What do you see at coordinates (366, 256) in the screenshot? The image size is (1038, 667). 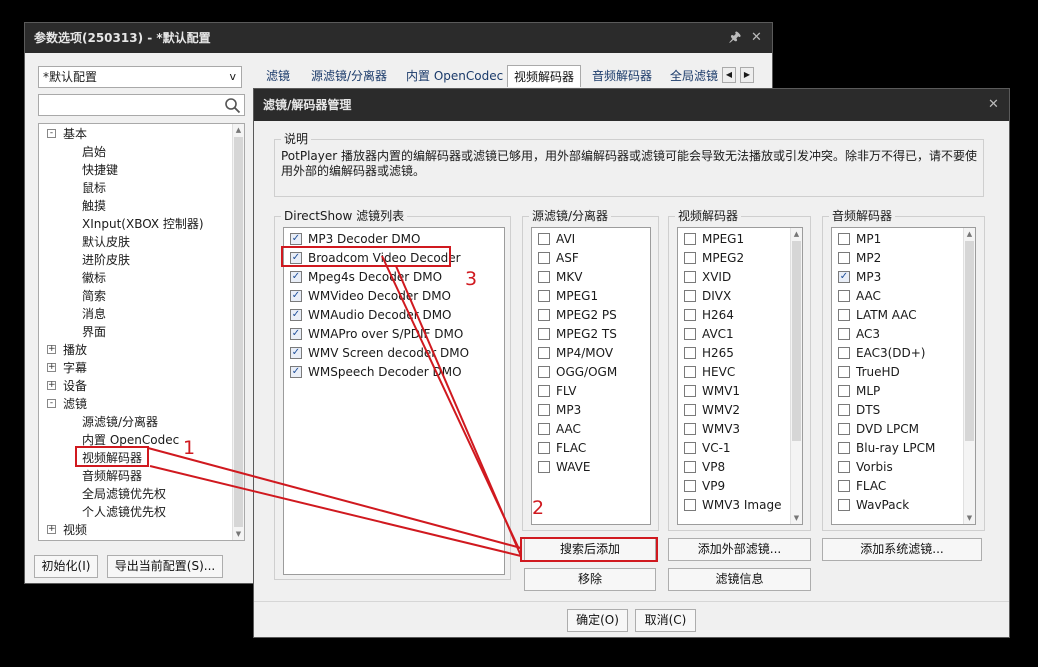 I see `highlight-broadcom` at bounding box center [366, 256].